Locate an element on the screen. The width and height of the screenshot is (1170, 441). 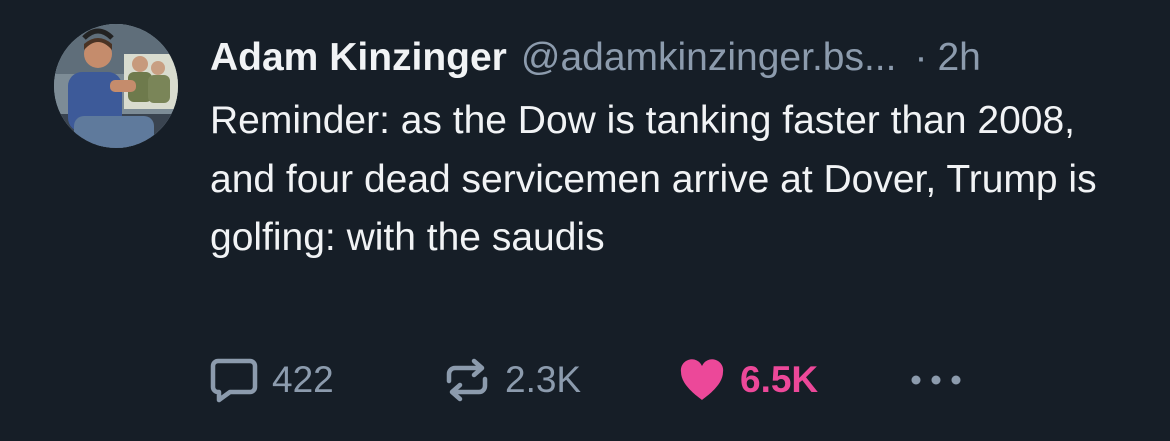
reply-button: 422 is located at coordinates (272, 380).